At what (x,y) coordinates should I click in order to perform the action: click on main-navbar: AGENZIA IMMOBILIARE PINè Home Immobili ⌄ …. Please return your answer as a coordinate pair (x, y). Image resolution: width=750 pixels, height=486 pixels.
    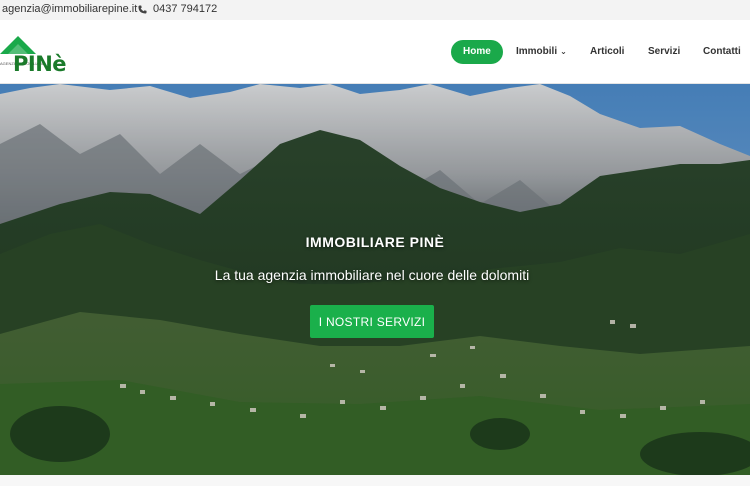
    Looking at the image, I should click on (375, 52).